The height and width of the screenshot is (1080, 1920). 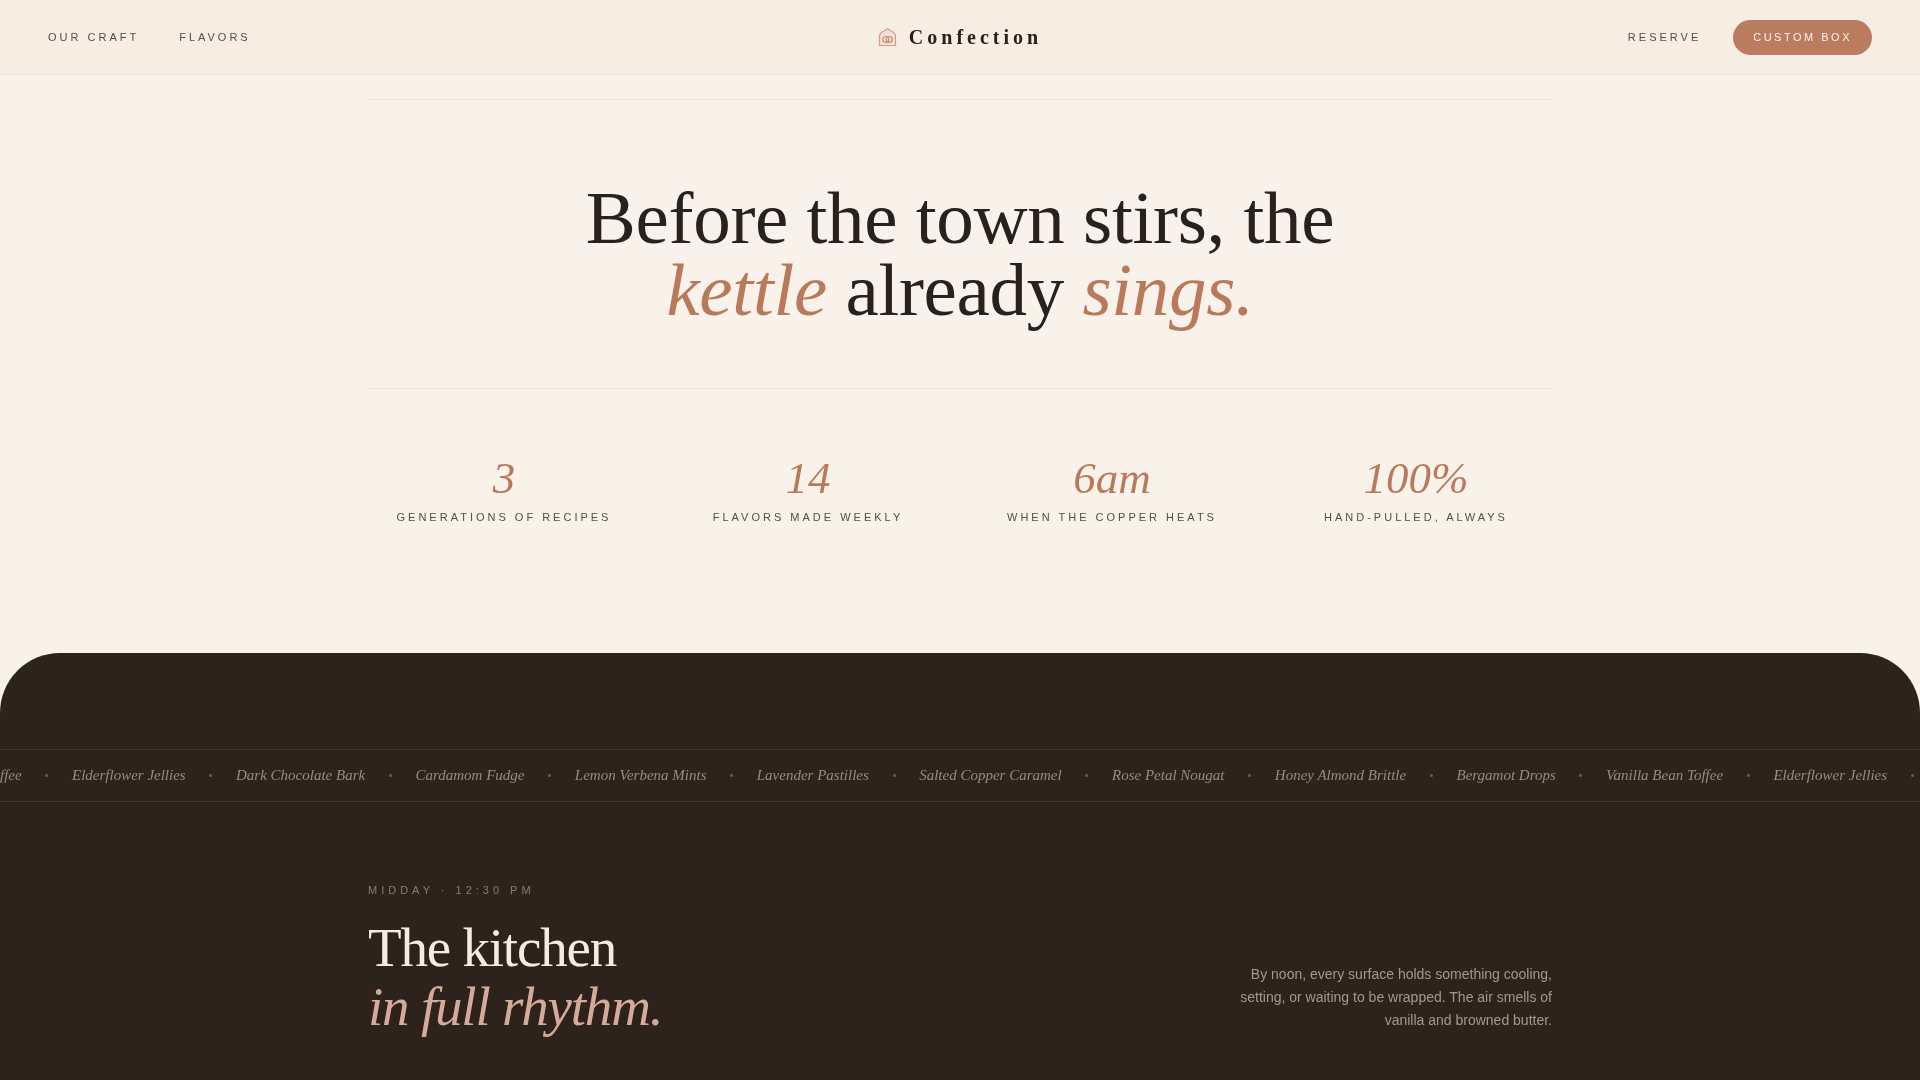 I want to click on hero-headline: Before the town stirs, the kettle already sings., so click(x=960, y=254).